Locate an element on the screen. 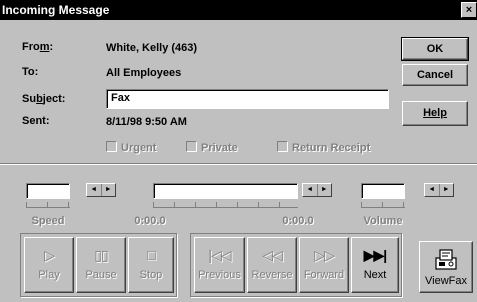 This screenshot has width=477, height=302. position-ticks is located at coordinates (225, 205).